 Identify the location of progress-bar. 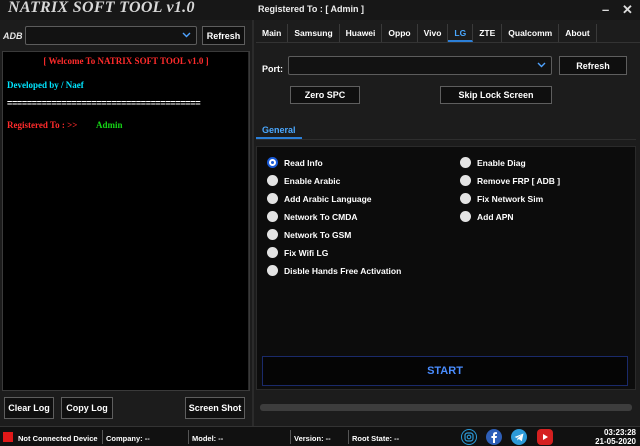
(446, 407).